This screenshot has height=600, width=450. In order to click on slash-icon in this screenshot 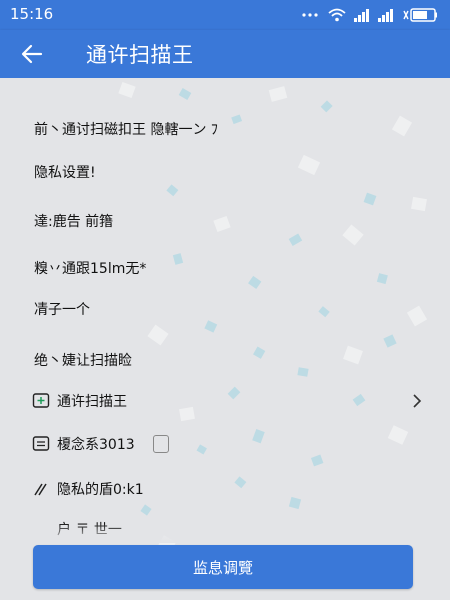, I will do `click(41, 489)`.